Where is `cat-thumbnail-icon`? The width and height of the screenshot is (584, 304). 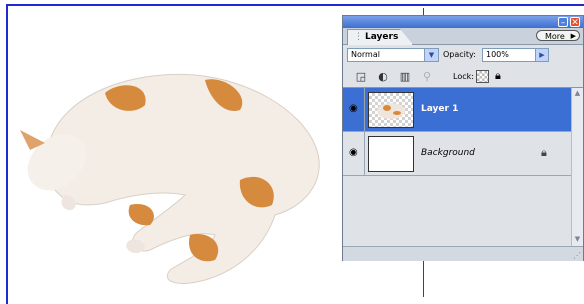 cat-thumbnail-icon is located at coordinates (391, 111).